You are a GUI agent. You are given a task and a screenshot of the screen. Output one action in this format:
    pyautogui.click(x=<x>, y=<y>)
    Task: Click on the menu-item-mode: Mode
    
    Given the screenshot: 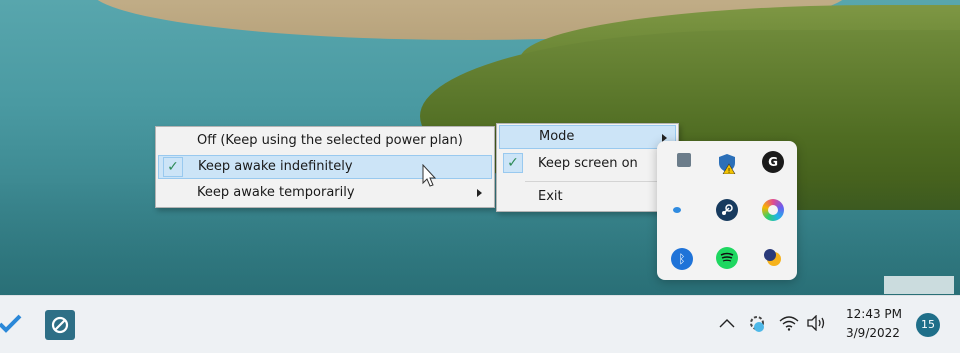 What is the action you would take?
    pyautogui.click(x=587, y=137)
    